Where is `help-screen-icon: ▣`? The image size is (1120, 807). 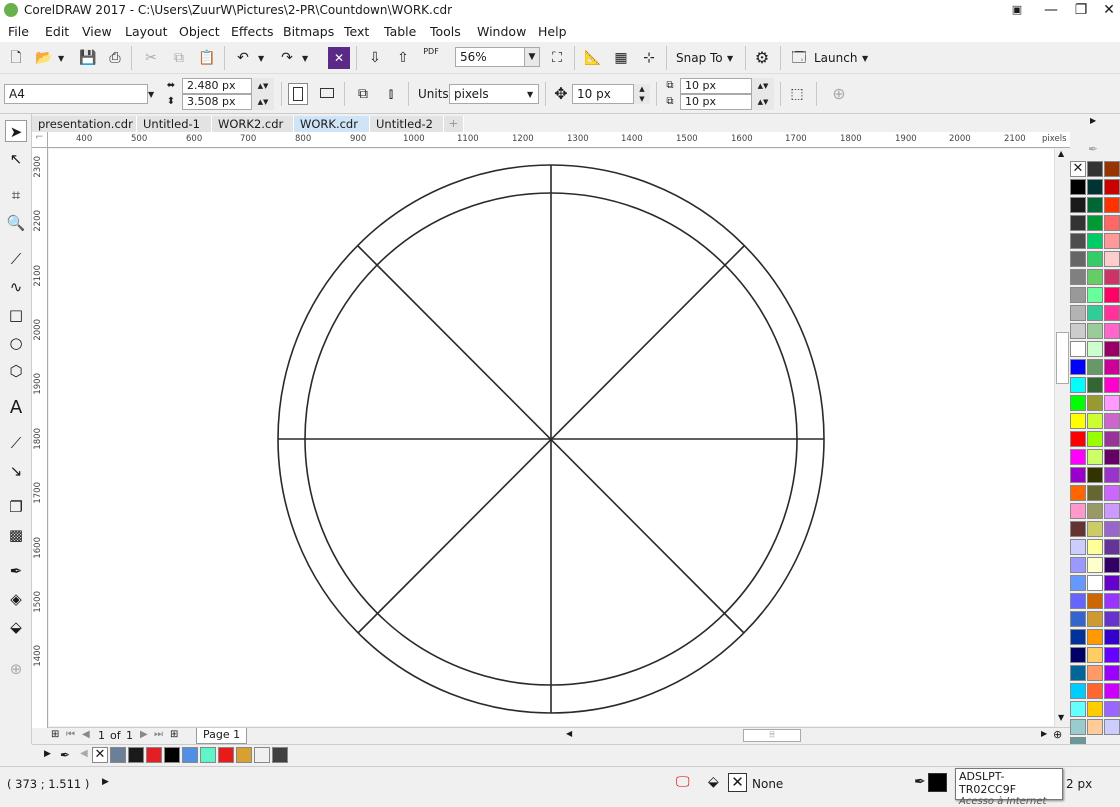 help-screen-icon: ▣ is located at coordinates (1017, 10).